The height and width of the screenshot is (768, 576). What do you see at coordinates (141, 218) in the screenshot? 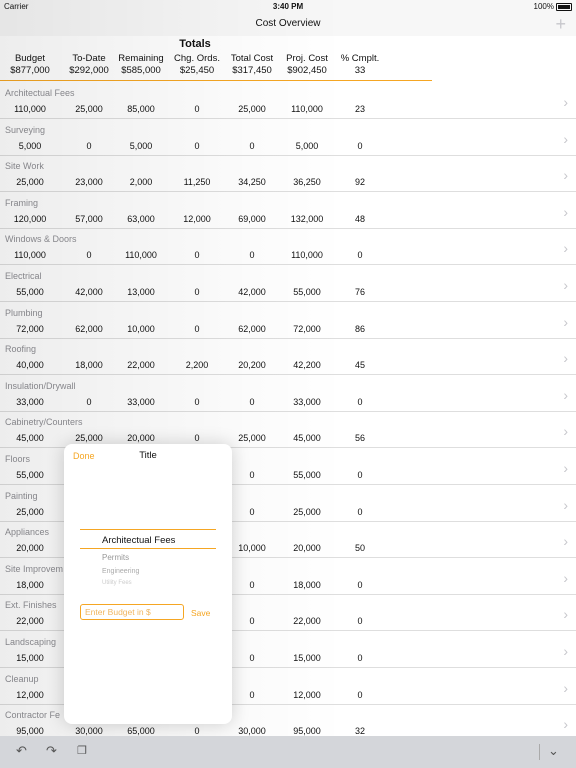
I see `row-value-cell: 63,000` at bounding box center [141, 218].